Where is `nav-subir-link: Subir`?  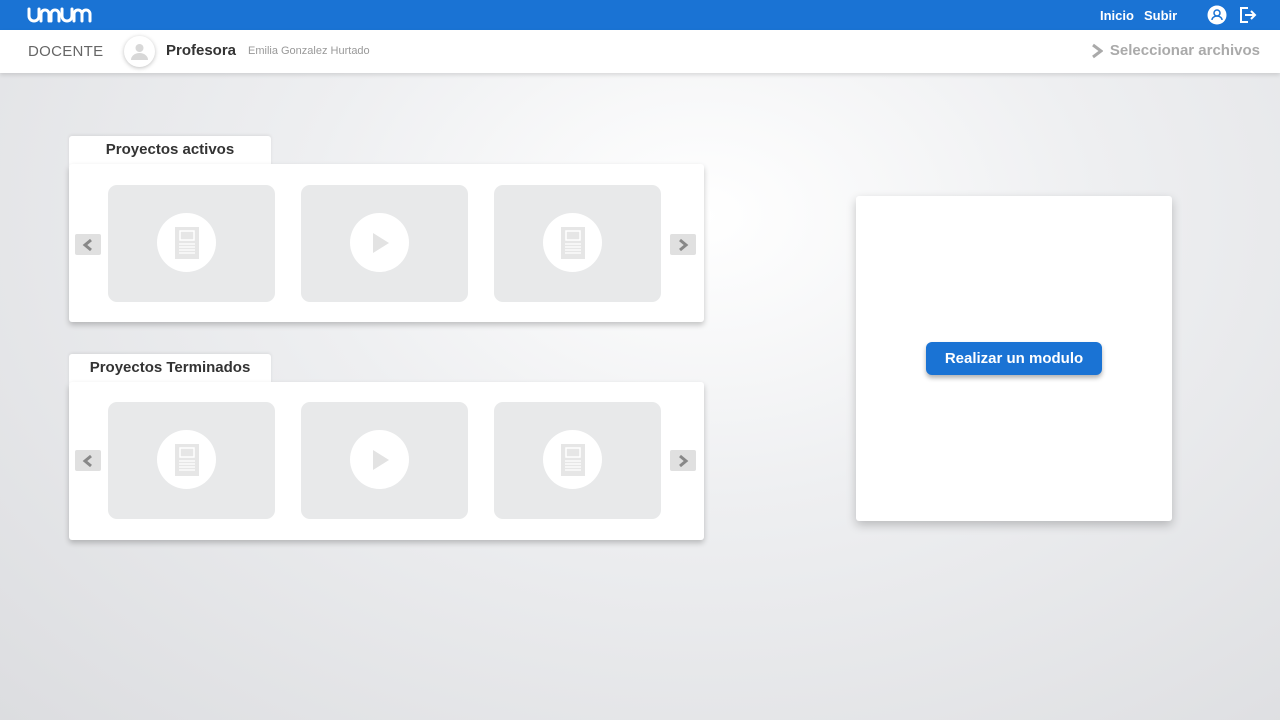
nav-subir-link: Subir is located at coordinates (1160, 15).